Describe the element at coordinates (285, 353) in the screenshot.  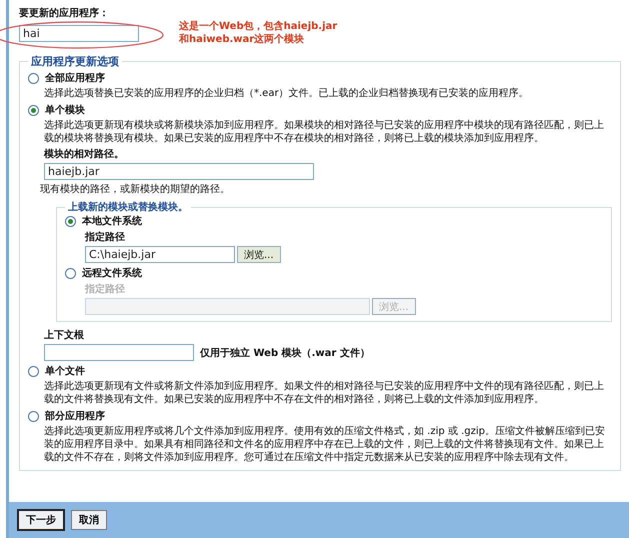
I see `field-note: 仅用于独立 Web 模块（.war 文件）` at that location.